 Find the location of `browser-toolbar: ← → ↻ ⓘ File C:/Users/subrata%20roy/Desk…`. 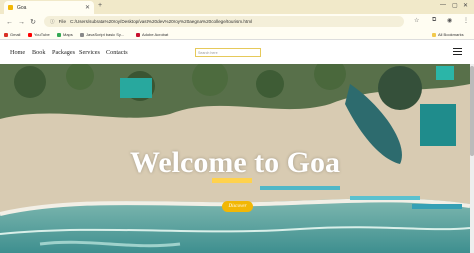

browser-toolbar: ← → ↻ ⓘ File C:/Users/subrata%20roy/Desk… is located at coordinates (237, 22).